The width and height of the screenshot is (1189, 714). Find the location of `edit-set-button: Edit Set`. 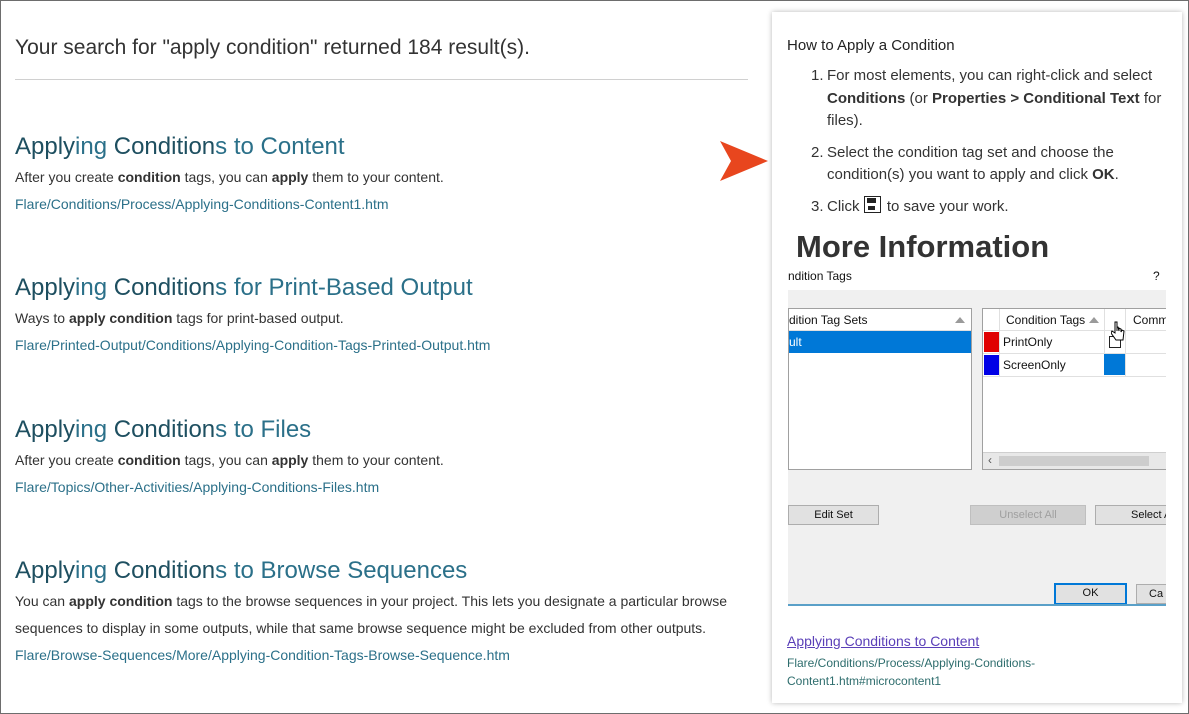

edit-set-button: Edit Set is located at coordinates (833, 515).